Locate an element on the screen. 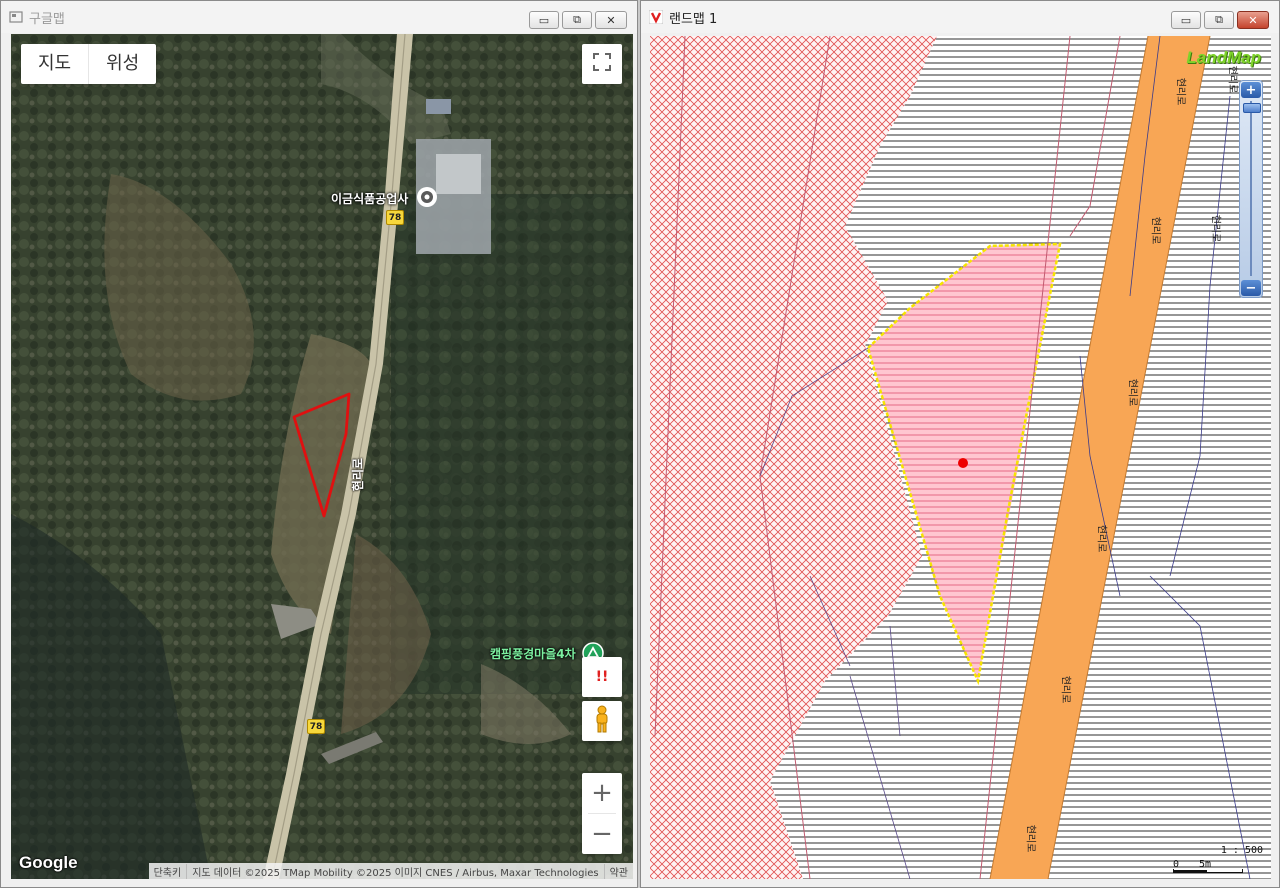 The height and width of the screenshot is (888, 1280). place-label-1: 이금식품공업사 is located at coordinates (384, 199).